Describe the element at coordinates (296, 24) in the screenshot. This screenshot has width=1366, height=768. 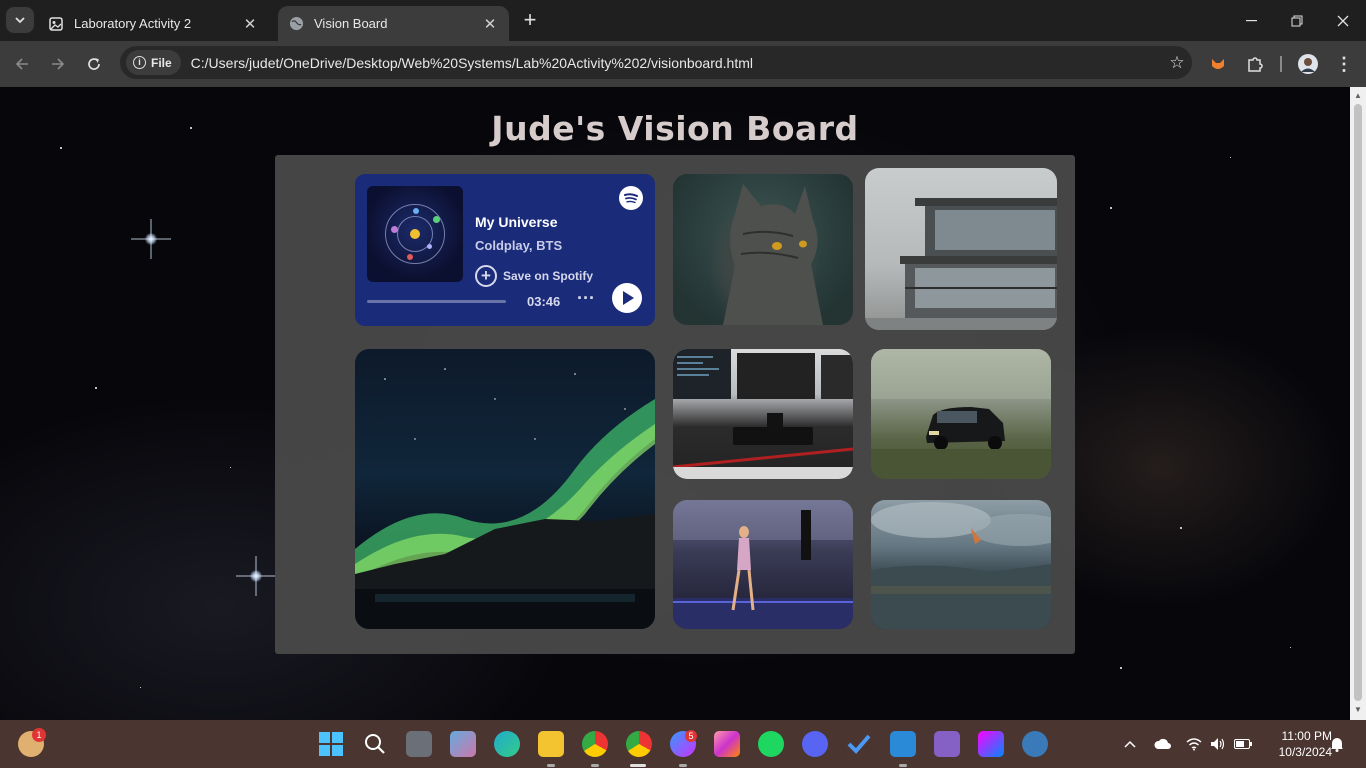
I see `globe-icon` at that location.